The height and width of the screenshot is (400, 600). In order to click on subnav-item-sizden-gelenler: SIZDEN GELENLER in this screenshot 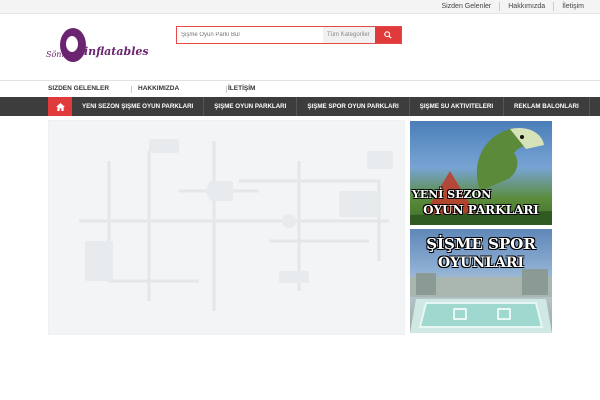, I will do `click(93, 88)`.